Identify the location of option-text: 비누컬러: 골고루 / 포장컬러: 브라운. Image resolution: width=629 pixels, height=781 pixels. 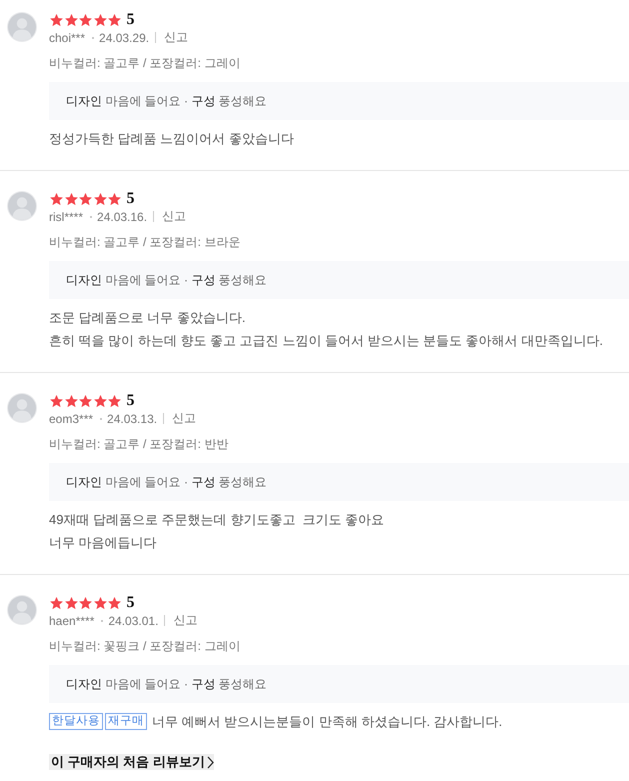
(145, 242).